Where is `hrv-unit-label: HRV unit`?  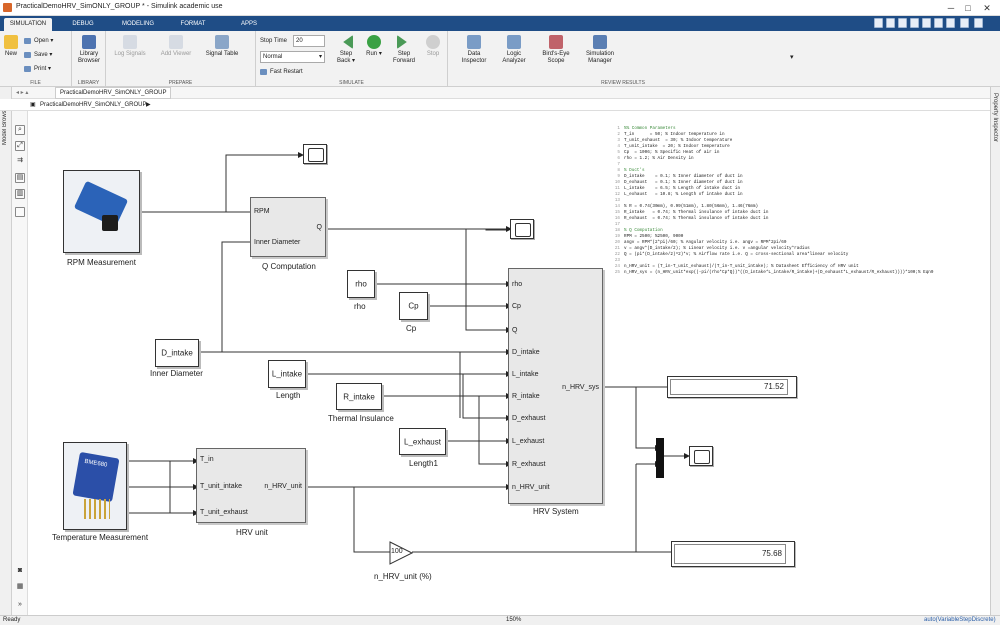 hrv-unit-label: HRV unit is located at coordinates (252, 532).